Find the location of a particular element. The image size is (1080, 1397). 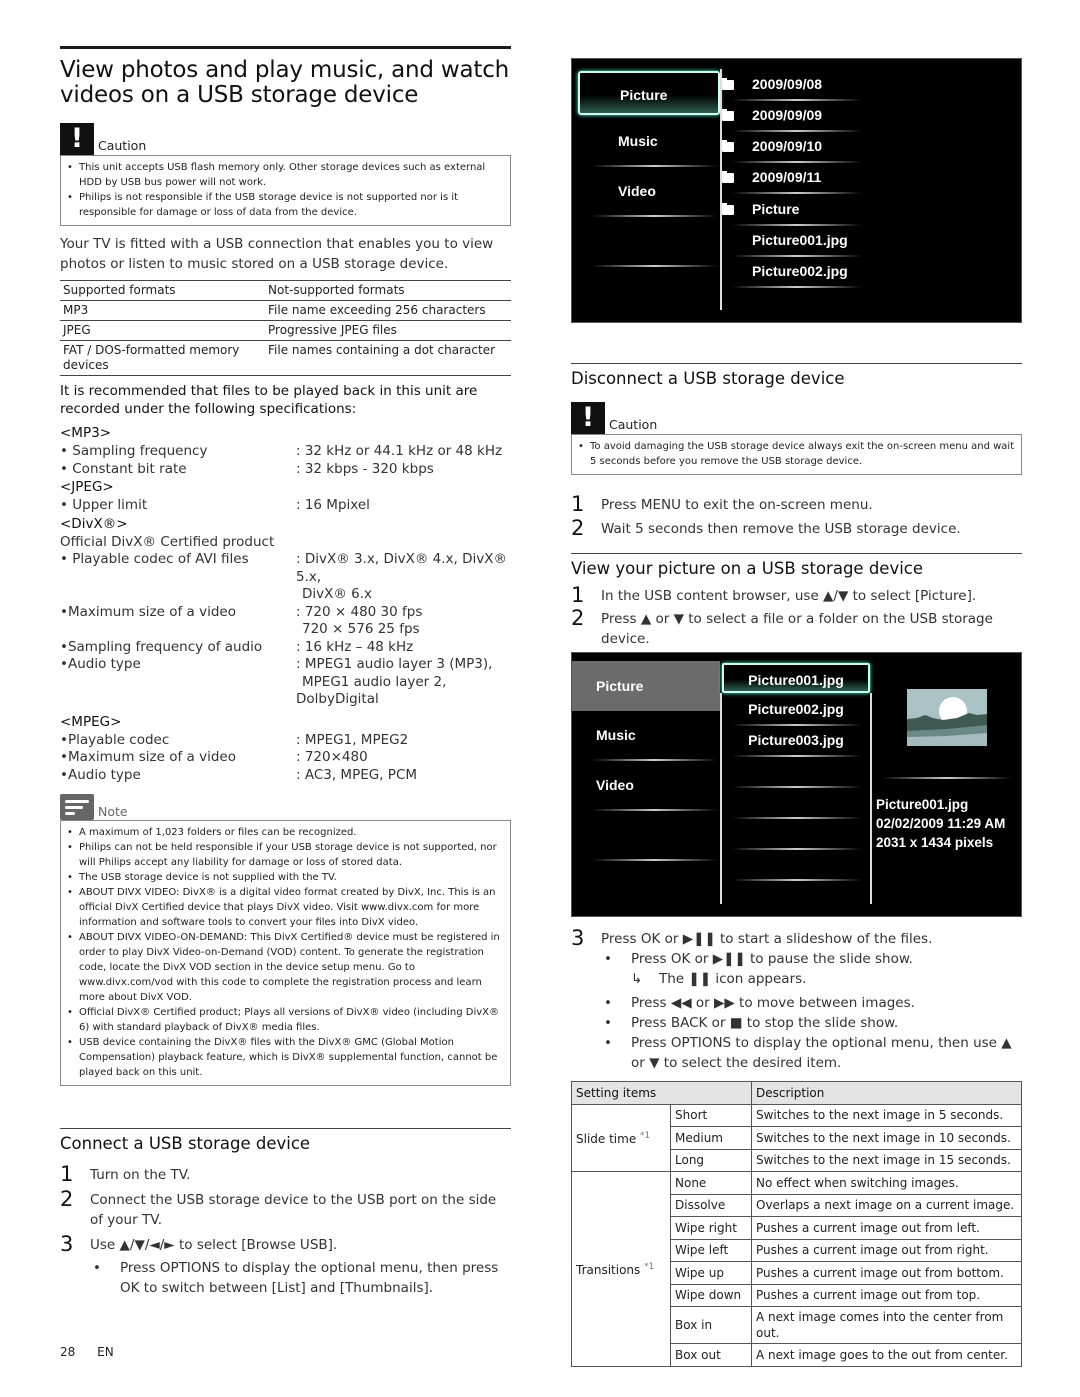

table-row: JPEG Progressive JPEG files is located at coordinates (285, 330).